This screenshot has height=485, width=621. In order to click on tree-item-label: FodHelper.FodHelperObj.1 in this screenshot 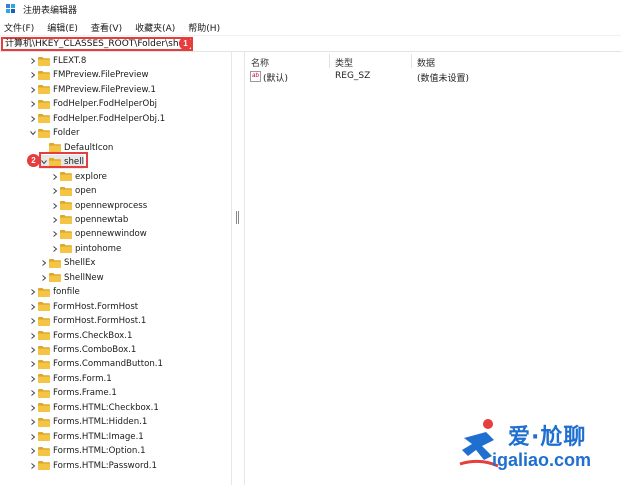, I will do `click(109, 118)`.